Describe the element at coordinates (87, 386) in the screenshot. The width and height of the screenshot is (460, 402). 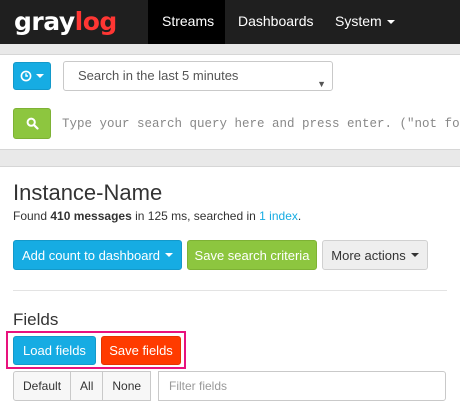
I see `preset-all-button: All` at that location.